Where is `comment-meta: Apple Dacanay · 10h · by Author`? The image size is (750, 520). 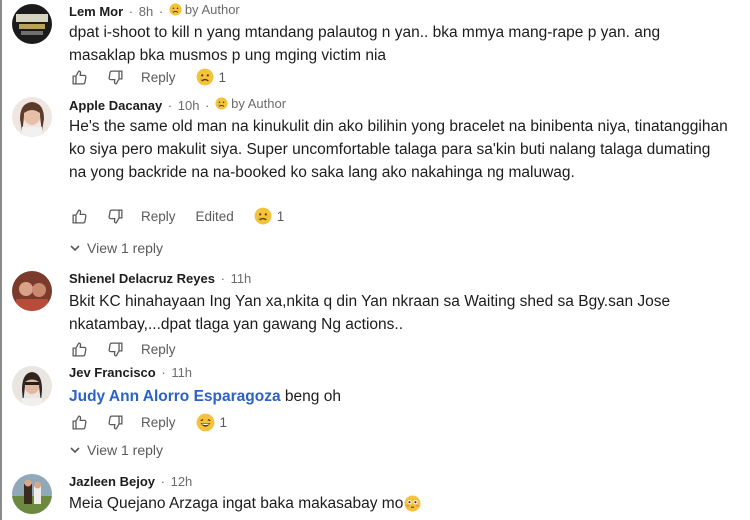 comment-meta: Apple Dacanay · 10h · by Author is located at coordinates (178, 104).